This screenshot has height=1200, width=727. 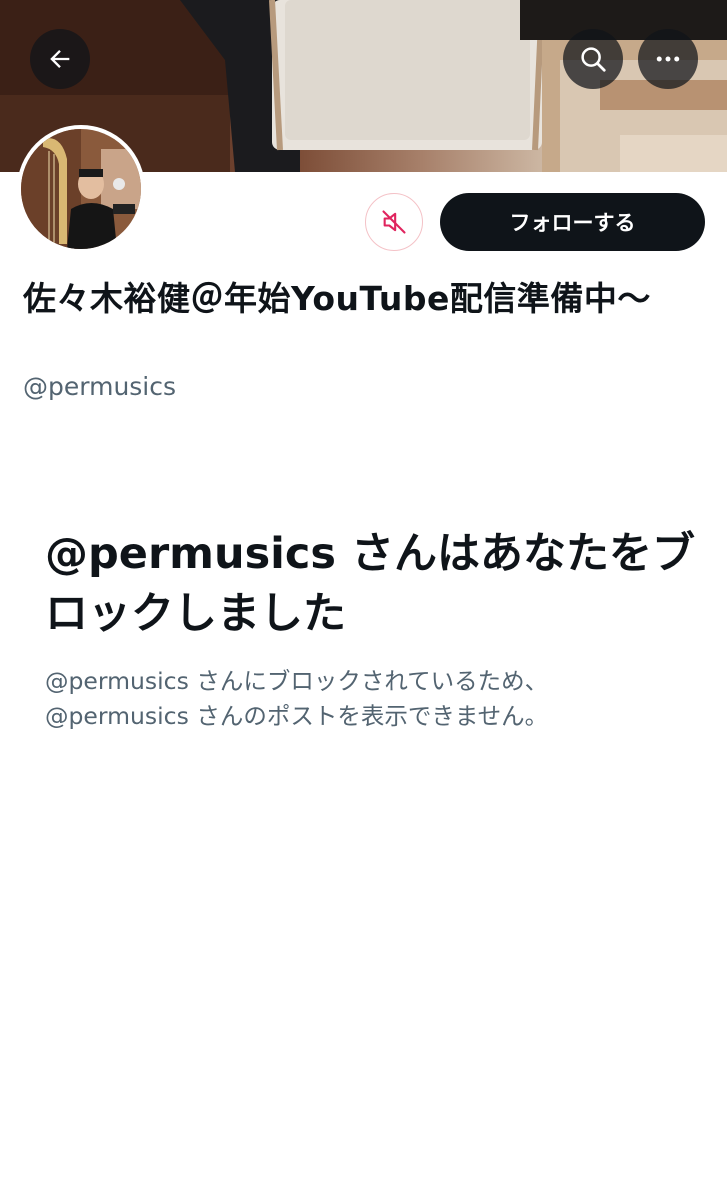 What do you see at coordinates (100, 386) in the screenshot?
I see `profile-handle: @permusics` at bounding box center [100, 386].